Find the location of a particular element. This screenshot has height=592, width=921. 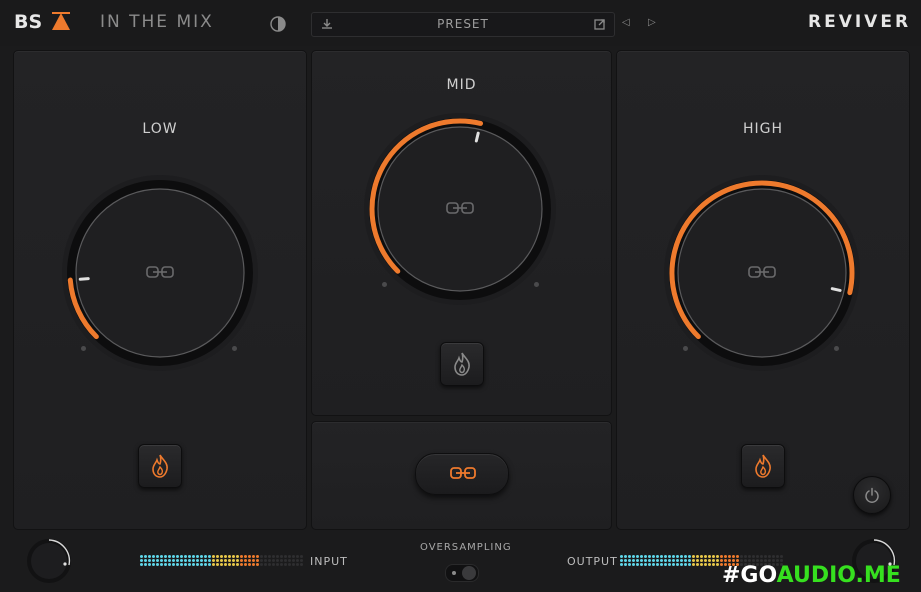

mid-knob is located at coordinates (460, 210).